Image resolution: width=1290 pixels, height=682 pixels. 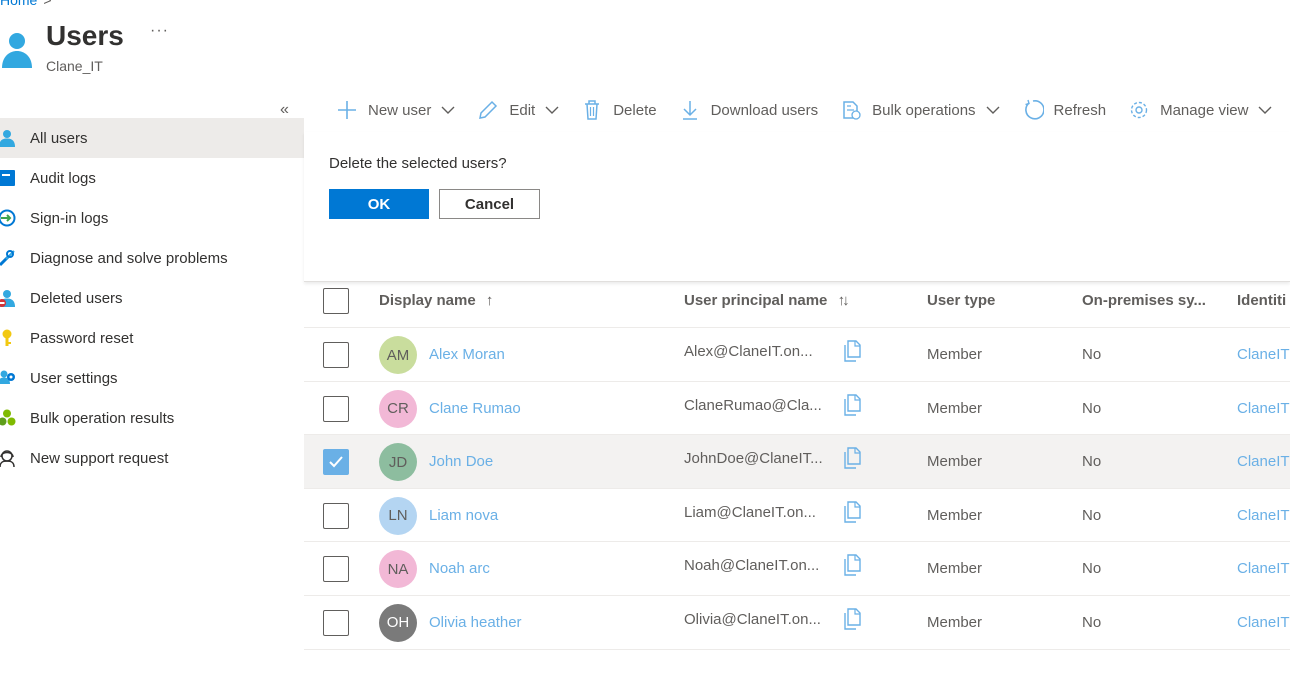 I want to click on column-header-upn: User principal name ↑↓, so click(x=767, y=300).